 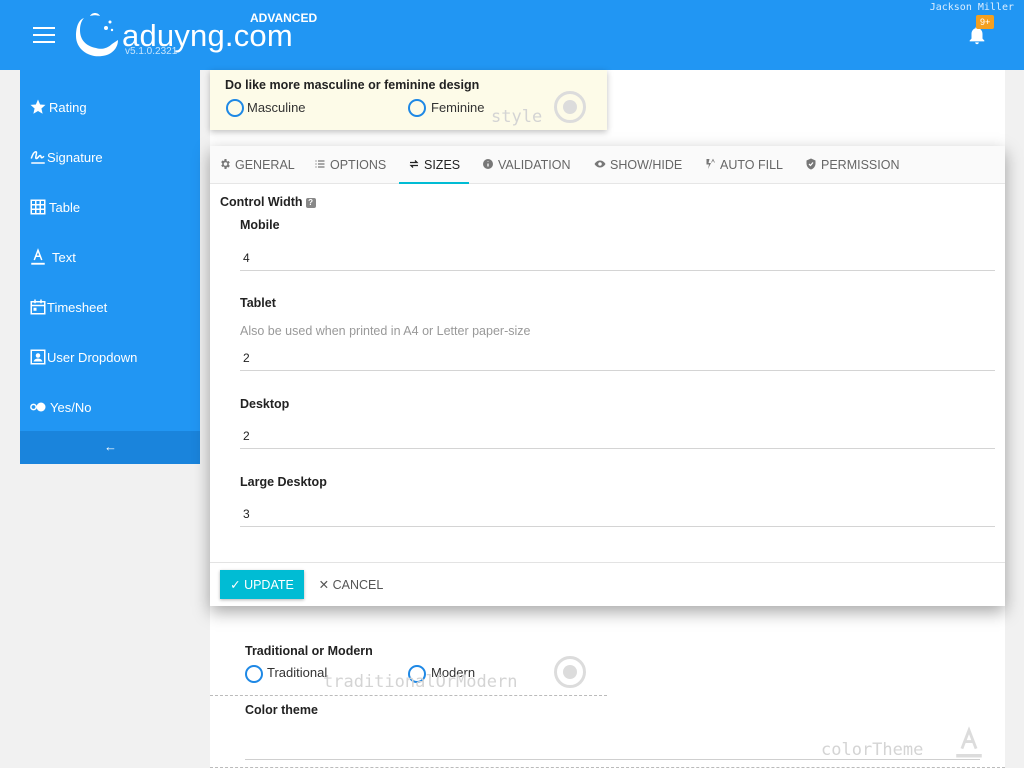 What do you see at coordinates (261, 202) in the screenshot?
I see `control-width-label: Control Width` at bounding box center [261, 202].